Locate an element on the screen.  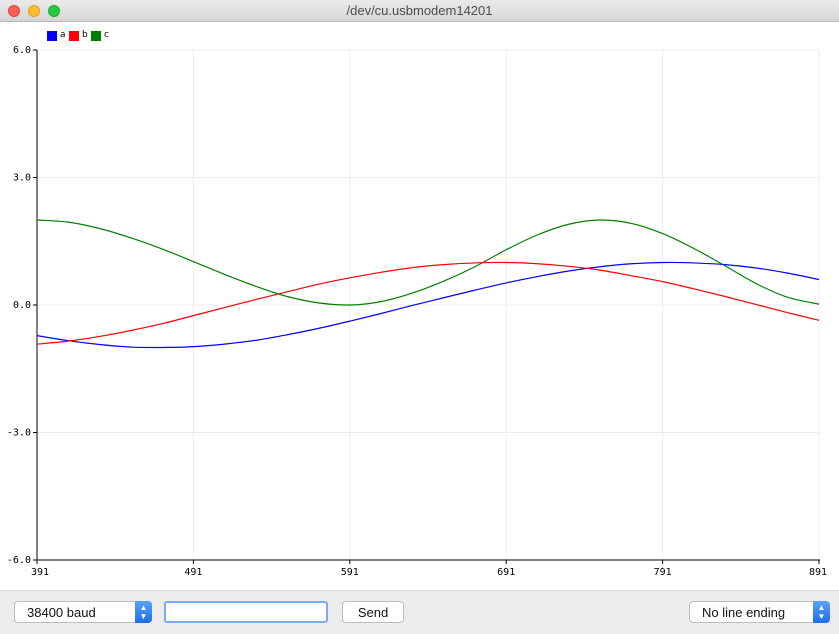
legend-swatch-a is located at coordinates (52, 36).